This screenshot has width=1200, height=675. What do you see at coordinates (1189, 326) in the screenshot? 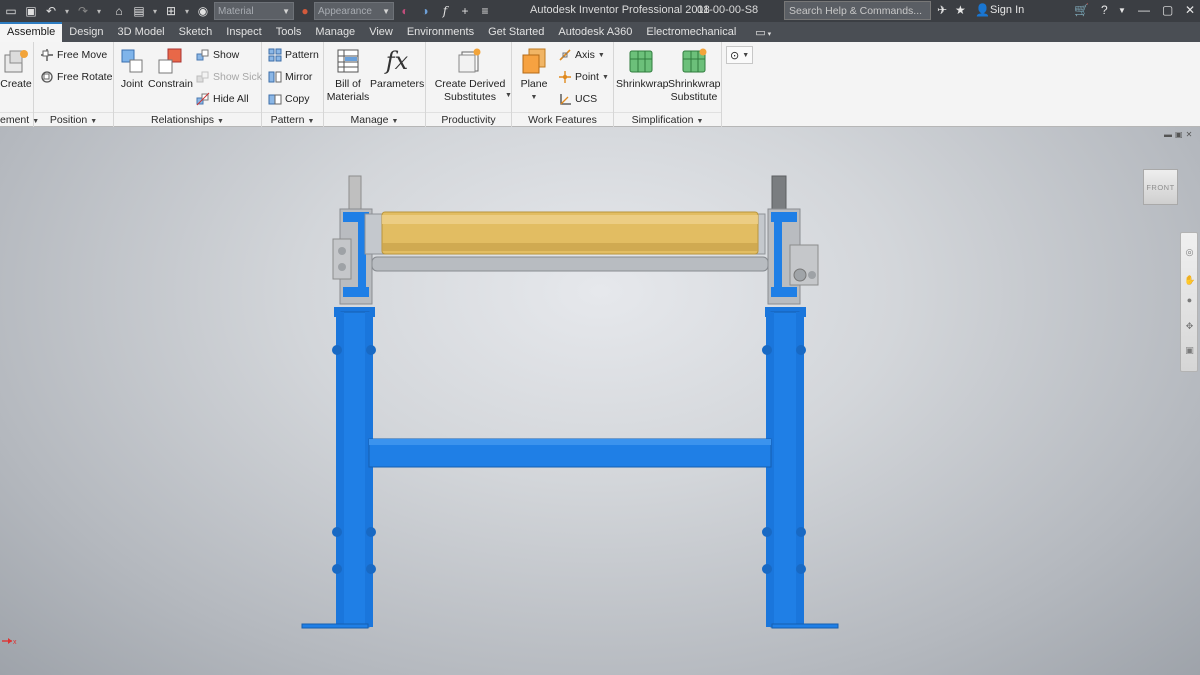
I see `orbit-icon: ✥` at bounding box center [1189, 326].